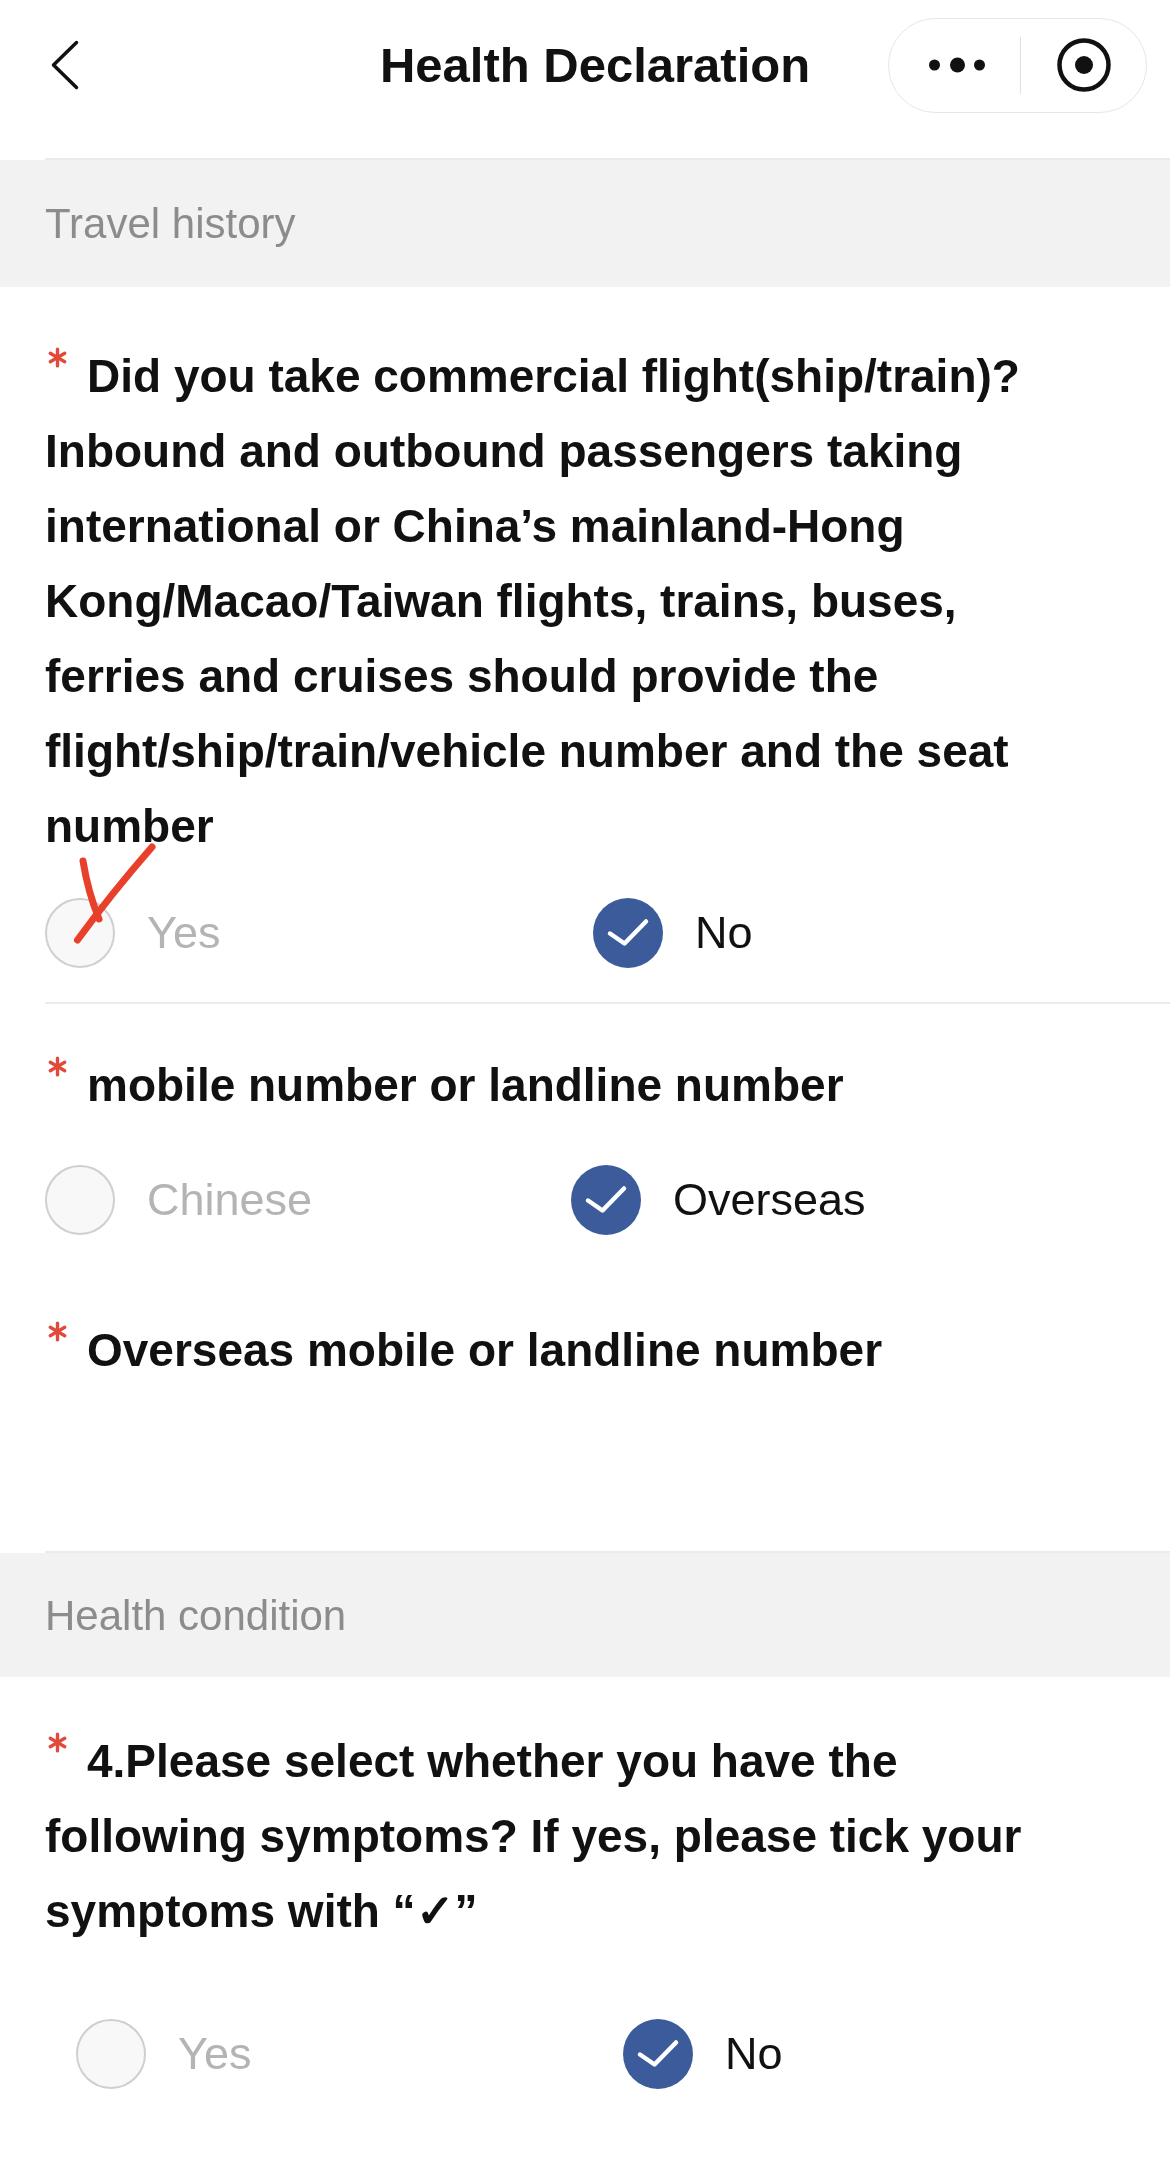 The width and height of the screenshot is (1170, 2172). Describe the element at coordinates (534, 1836) in the screenshot. I see `question-text: 4.Please select whether you have the following symptoms? If yes, please tick your symptoms with “✓”` at that location.